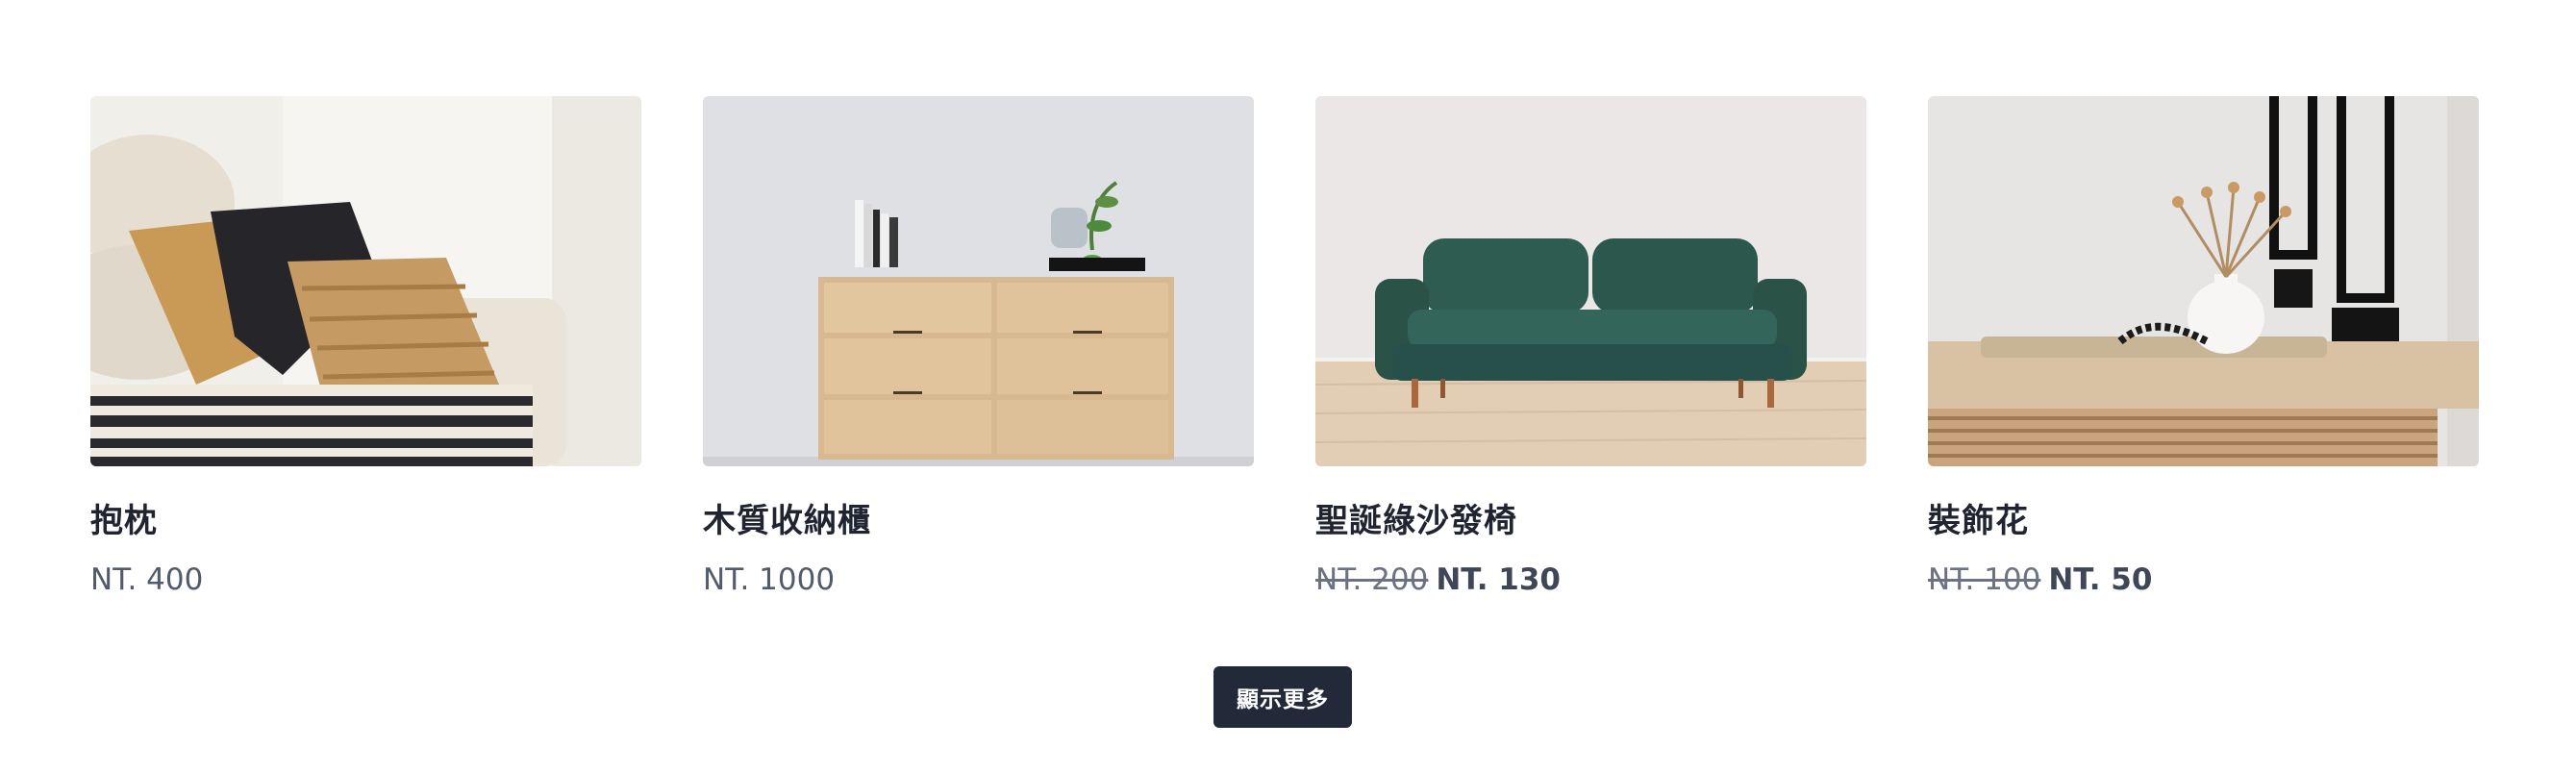 The image size is (2576, 773). I want to click on show-more-button: 顯示更多, so click(1282, 697).